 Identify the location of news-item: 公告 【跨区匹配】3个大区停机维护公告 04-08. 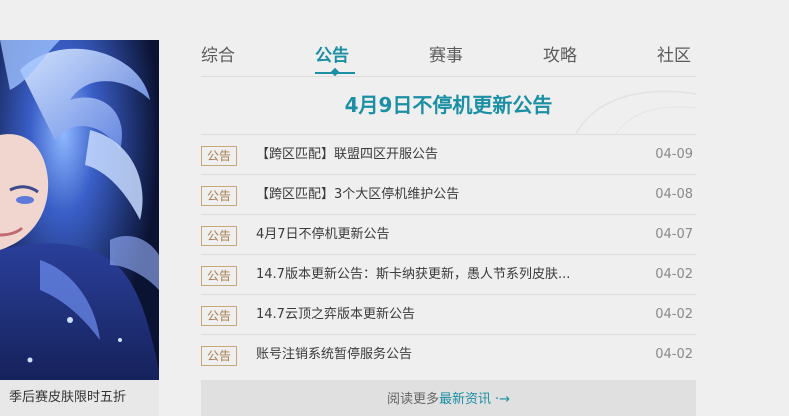
(448, 195).